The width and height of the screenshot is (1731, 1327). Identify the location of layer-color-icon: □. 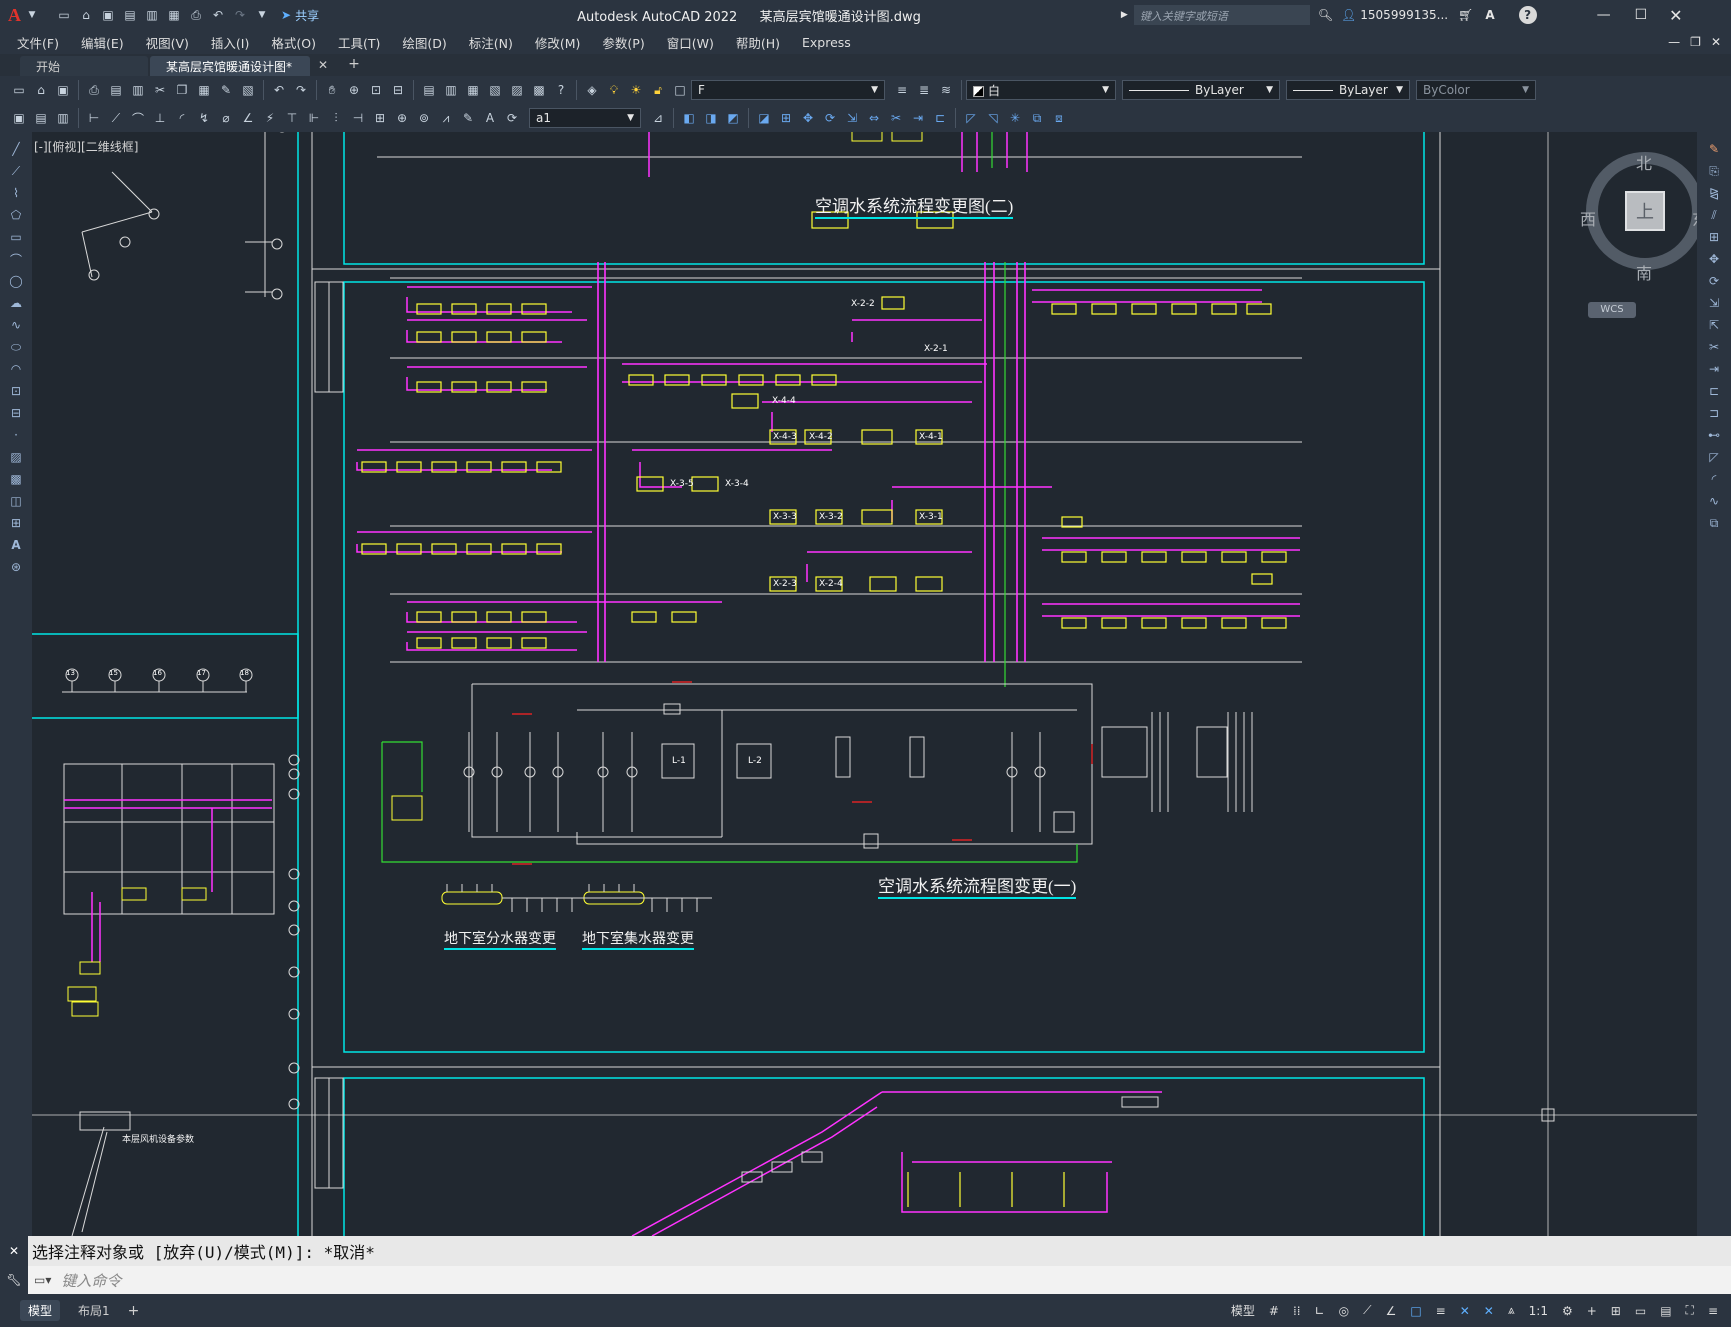
(680, 90).